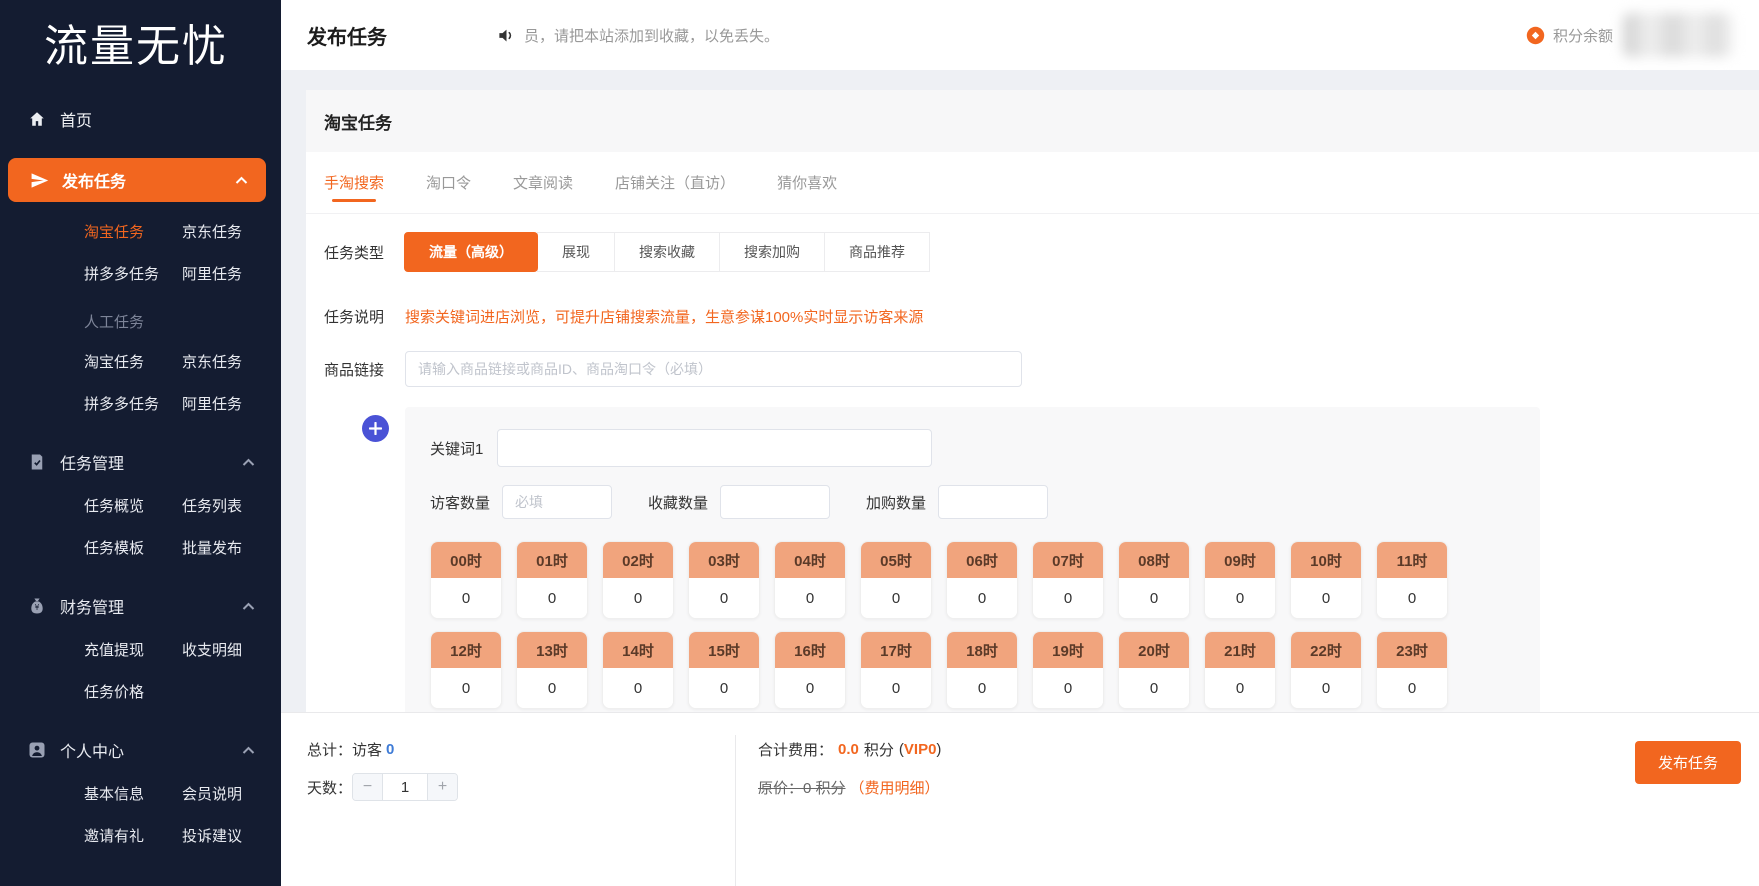 The image size is (1759, 886). I want to click on hour-cell-5: 05时, so click(896, 580).